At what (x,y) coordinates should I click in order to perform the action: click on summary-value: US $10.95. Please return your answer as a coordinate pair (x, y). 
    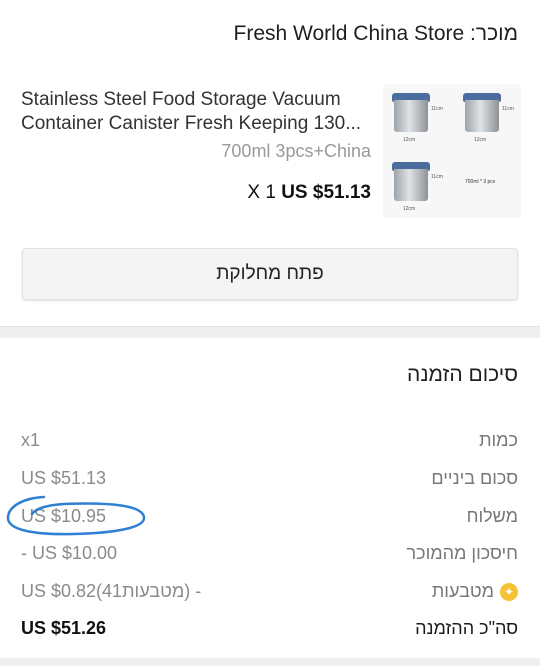
    Looking at the image, I should click on (64, 516).